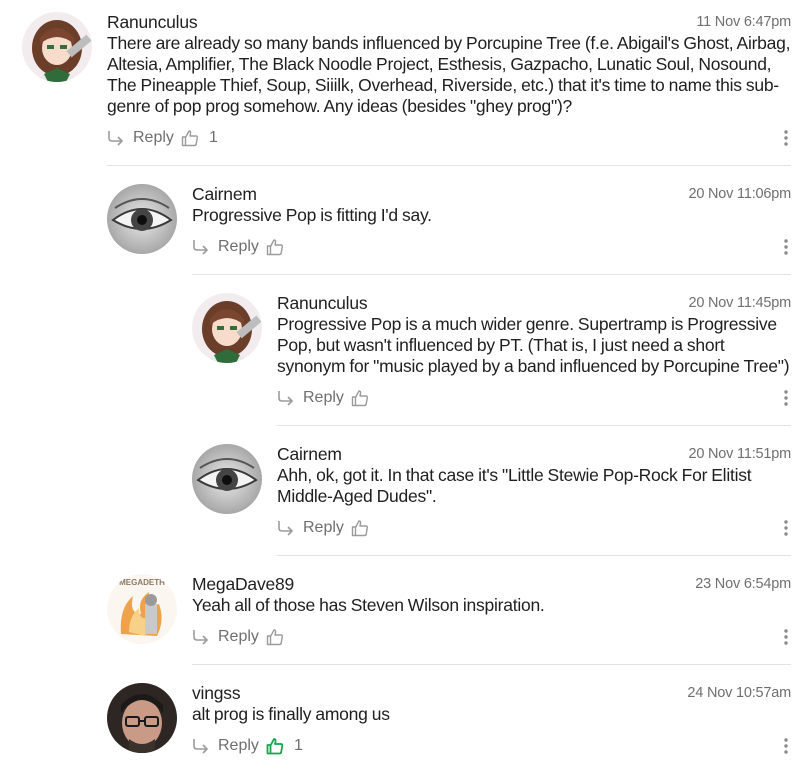  What do you see at coordinates (298, 745) in the screenshot?
I see `like-count: 1` at bounding box center [298, 745].